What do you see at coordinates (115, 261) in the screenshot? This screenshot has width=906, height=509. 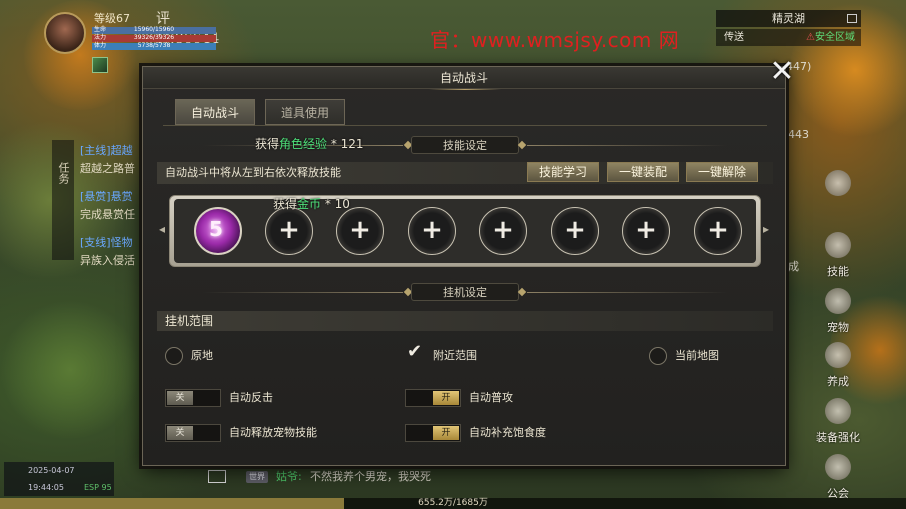 I see `task-item-desc: 异族入侵活` at bounding box center [115, 261].